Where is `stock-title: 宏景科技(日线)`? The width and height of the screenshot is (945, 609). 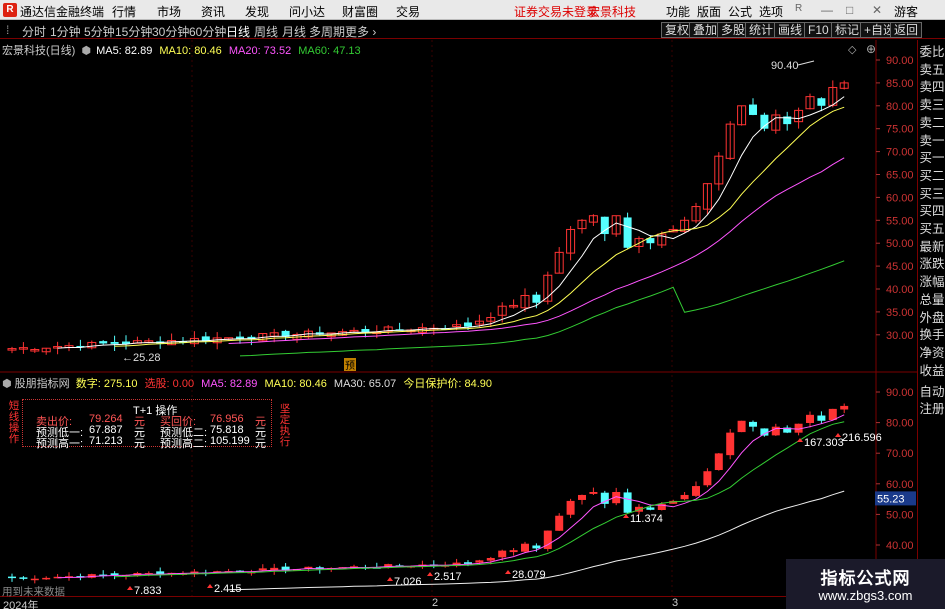
stock-title: 宏景科技(日线) is located at coordinates (39, 51).